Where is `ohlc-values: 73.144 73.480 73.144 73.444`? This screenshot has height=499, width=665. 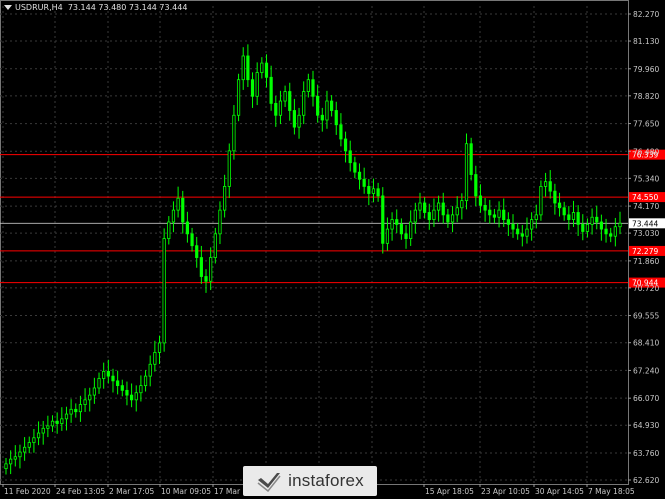 ohlc-values: 73.144 73.480 73.144 73.444 is located at coordinates (127, 7).